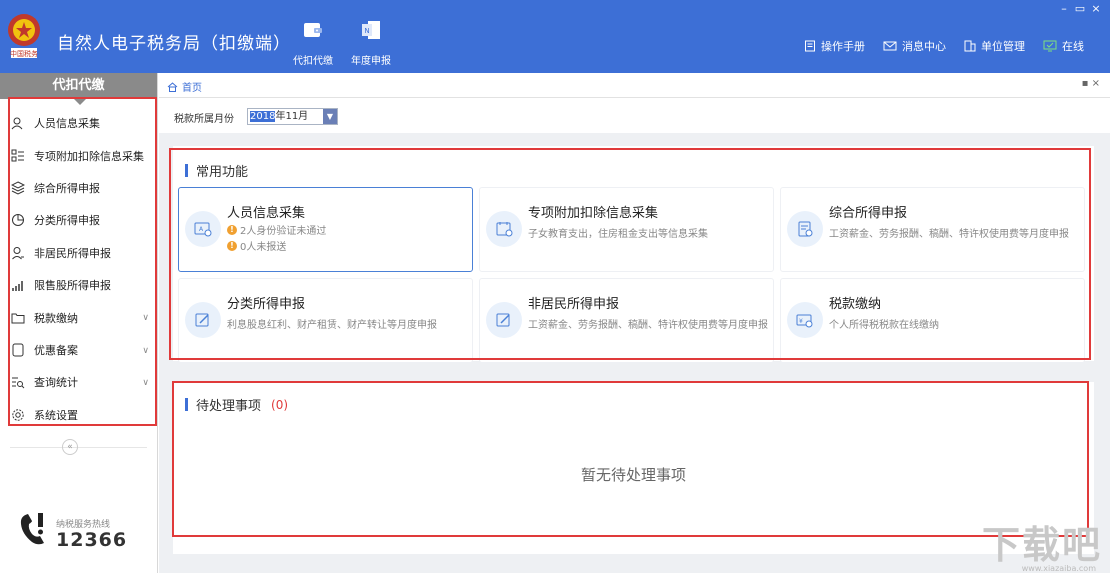 This screenshot has height=573, width=1110. Describe the element at coordinates (172, 86) in the screenshot. I see `home-icon` at that location.